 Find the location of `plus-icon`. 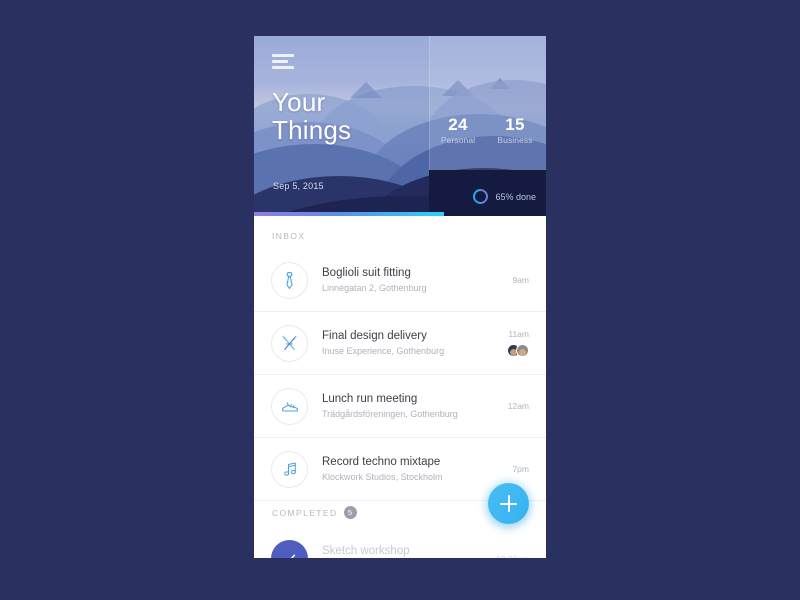

plus-icon is located at coordinates (508, 503).